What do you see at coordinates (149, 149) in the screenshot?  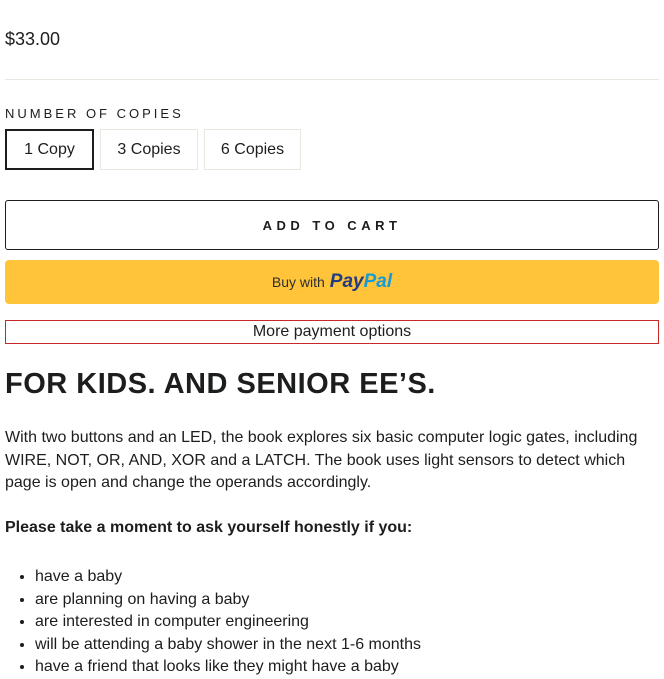 I see `option-3-copies: 3 Copies` at bounding box center [149, 149].